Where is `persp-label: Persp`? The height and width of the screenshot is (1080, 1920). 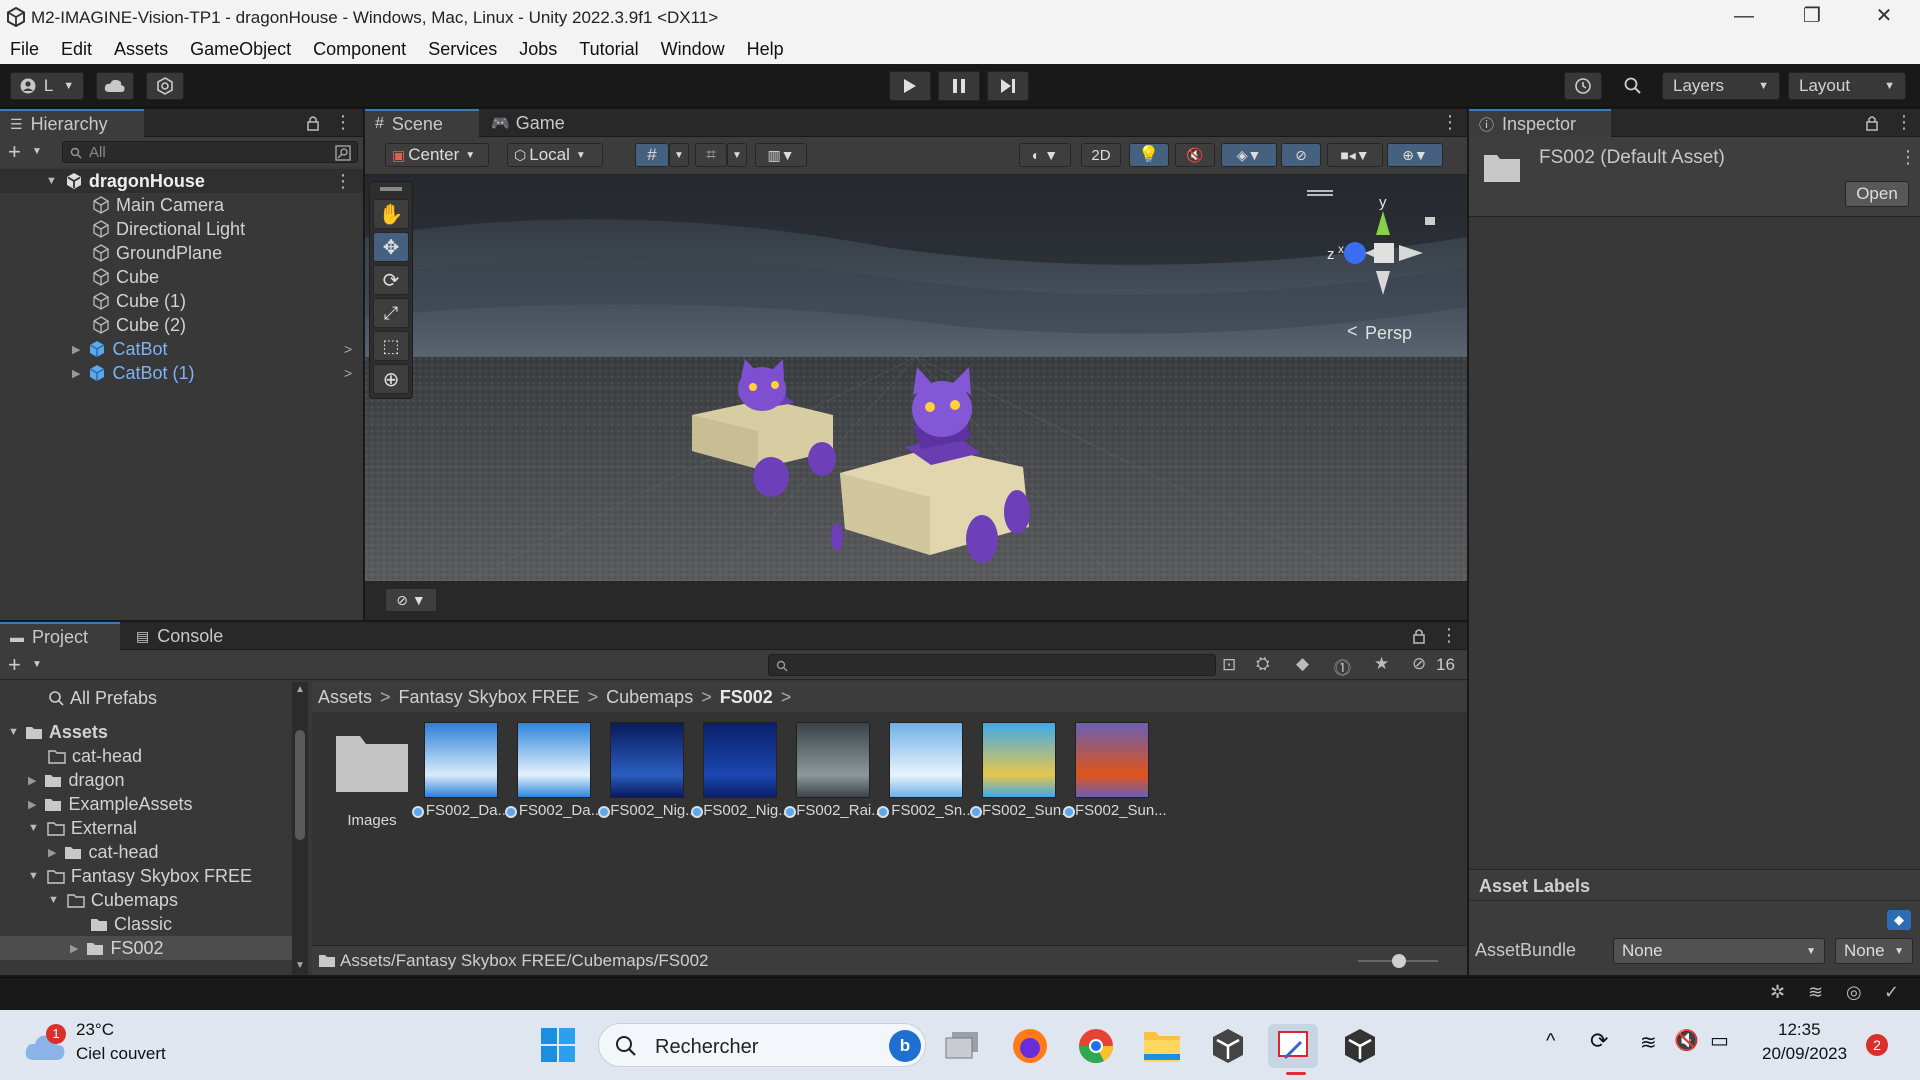 persp-label: Persp is located at coordinates (1388, 333).